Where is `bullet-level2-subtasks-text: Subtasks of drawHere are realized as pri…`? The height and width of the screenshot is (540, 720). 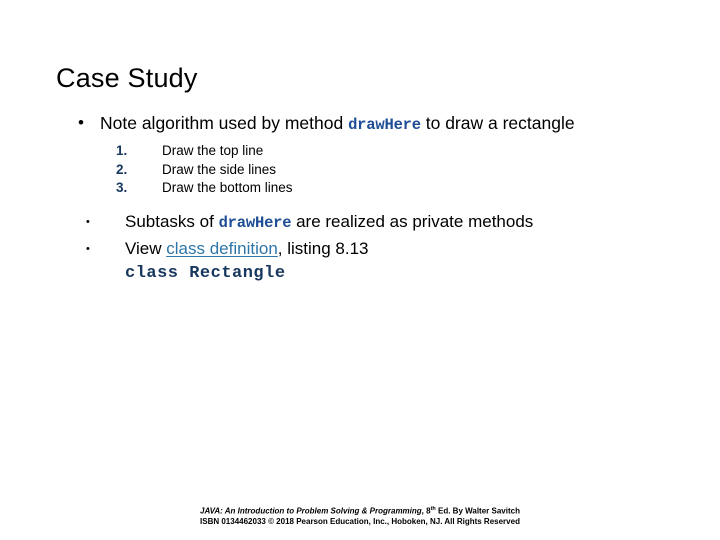
bullet-level2-subtasks-text: Subtasks of drawHere are realized as pri… is located at coordinates (400, 222).